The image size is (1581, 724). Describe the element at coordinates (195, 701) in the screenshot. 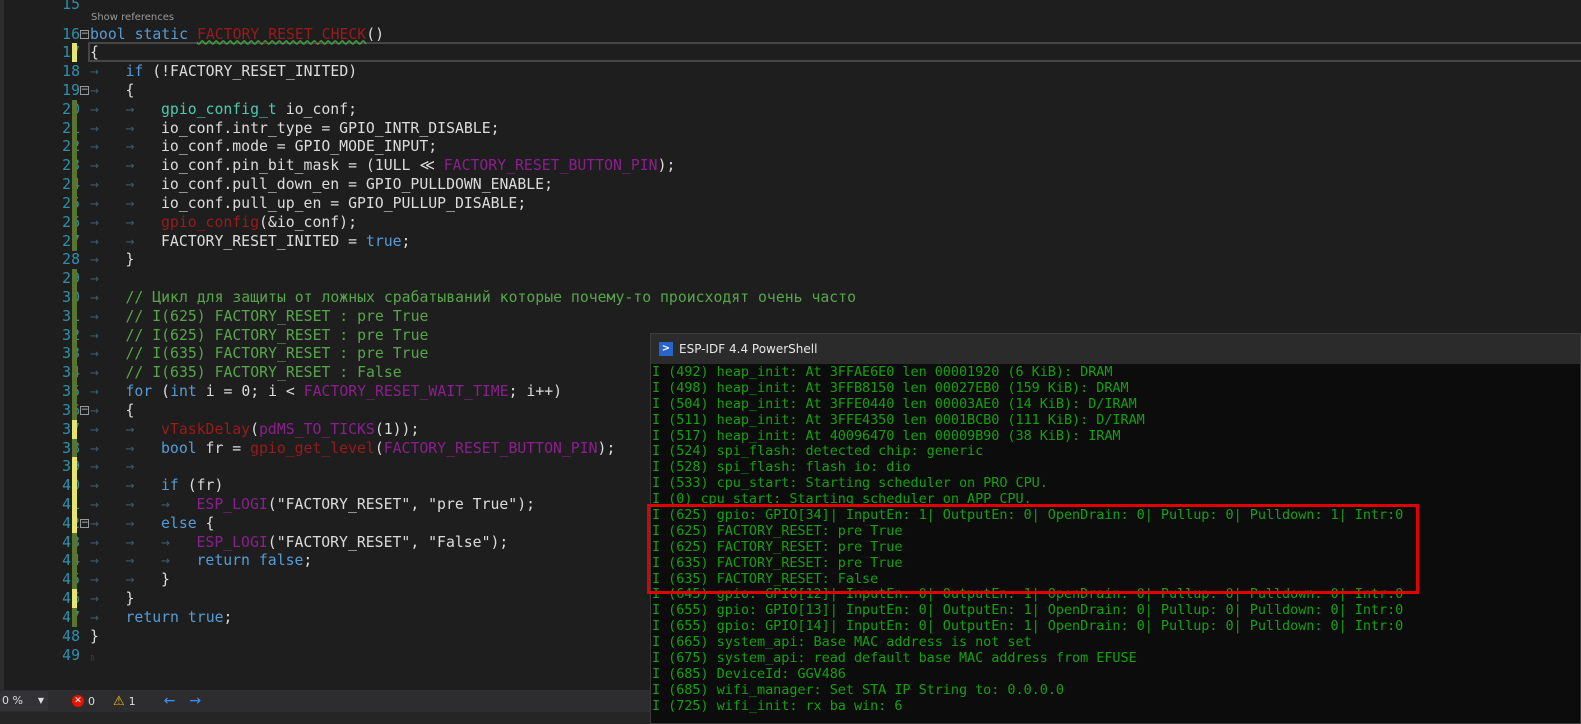

I see `navigate-forward-icon: →` at that location.